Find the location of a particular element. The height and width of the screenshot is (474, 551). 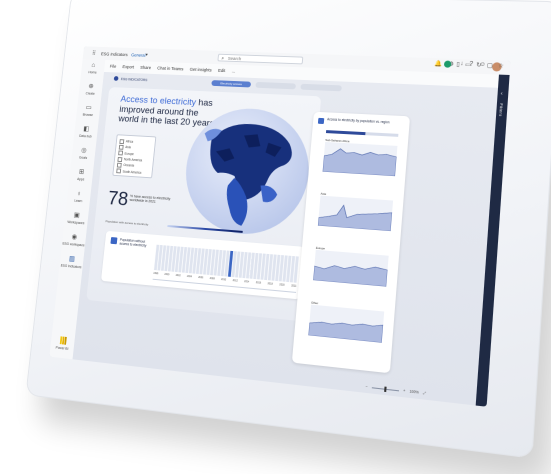

timeline-year-label: 2006 is located at coordinates (200, 277).